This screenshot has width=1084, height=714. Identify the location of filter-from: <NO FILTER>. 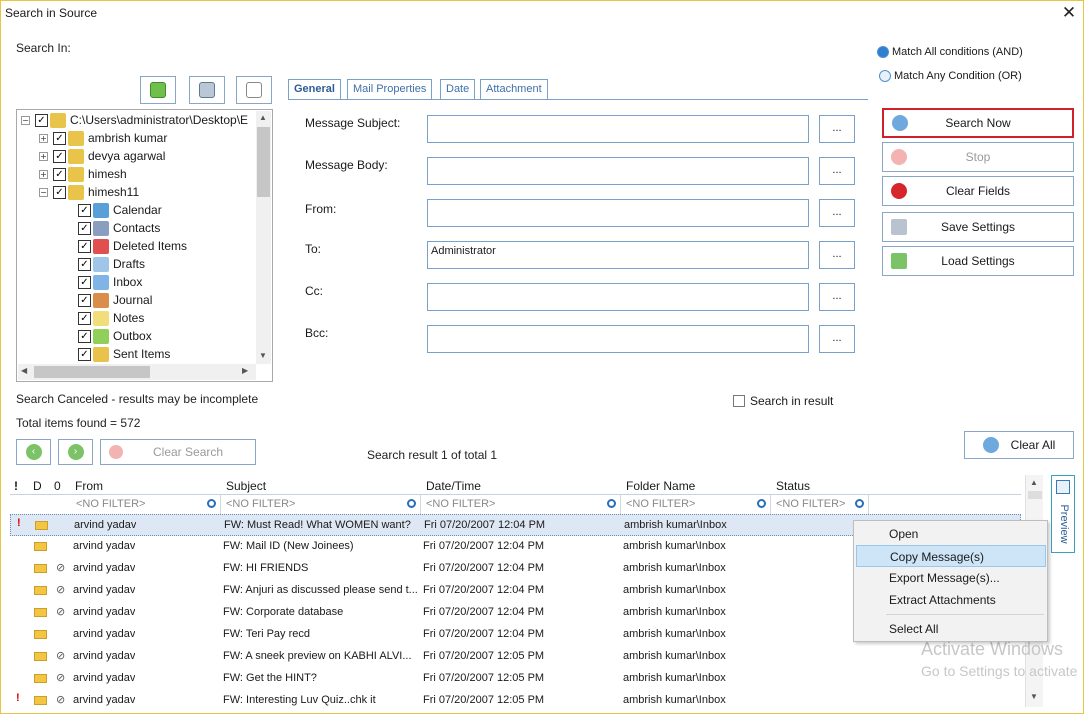
(147, 504).